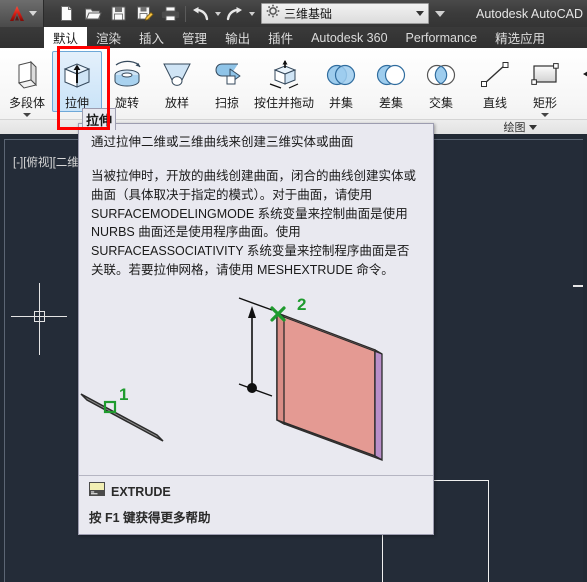 This screenshot has height=582, width=587. I want to click on tab-addins: 插件, so click(280, 37).